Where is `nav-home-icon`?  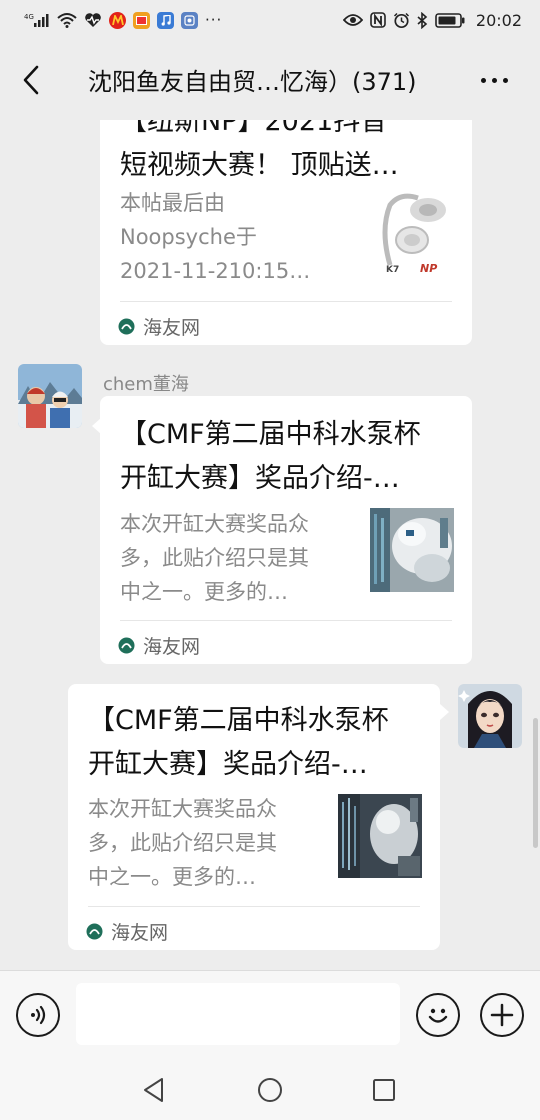
nav-home-icon is located at coordinates (270, 1090).